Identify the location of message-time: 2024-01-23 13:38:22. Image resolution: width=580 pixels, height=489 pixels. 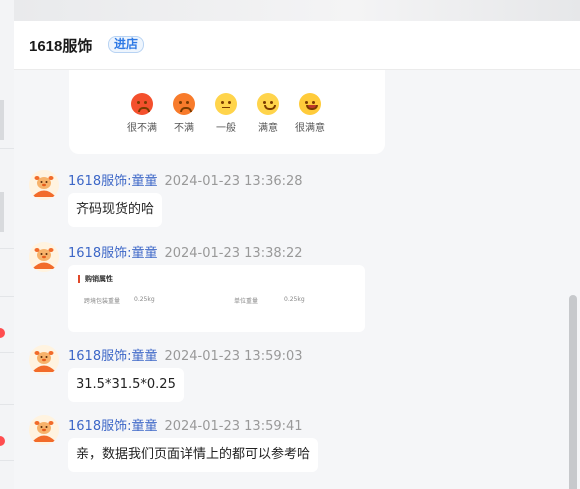
(233, 253).